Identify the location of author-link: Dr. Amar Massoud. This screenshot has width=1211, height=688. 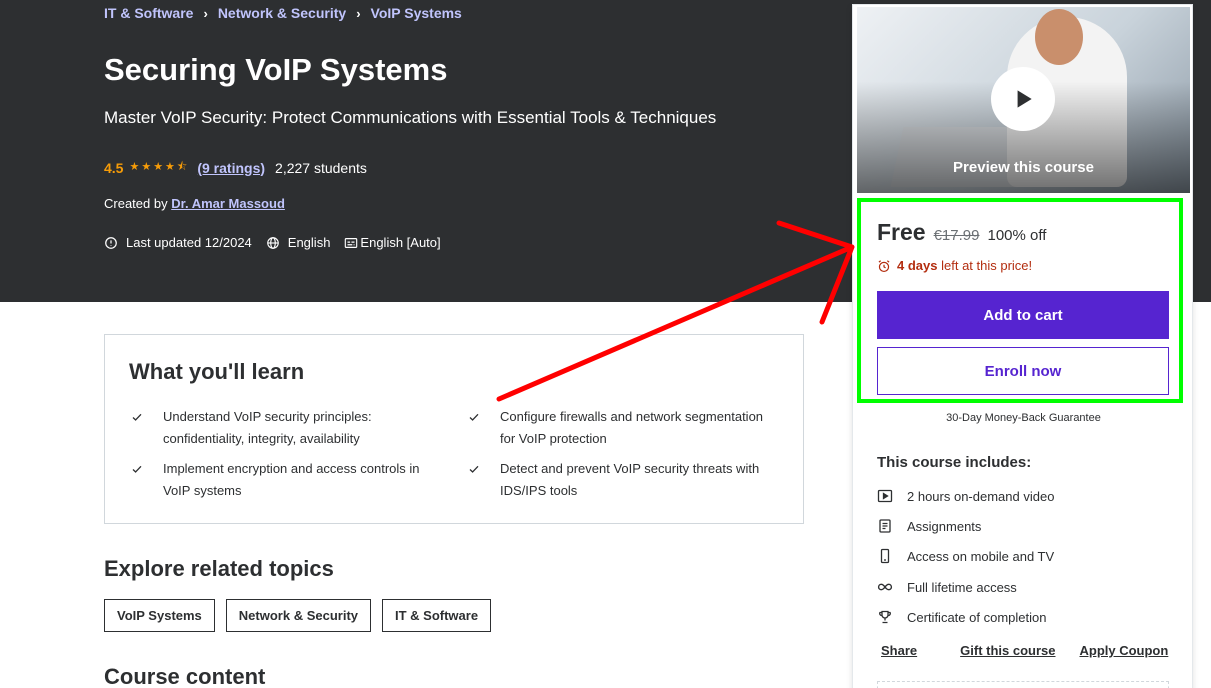
(228, 203).